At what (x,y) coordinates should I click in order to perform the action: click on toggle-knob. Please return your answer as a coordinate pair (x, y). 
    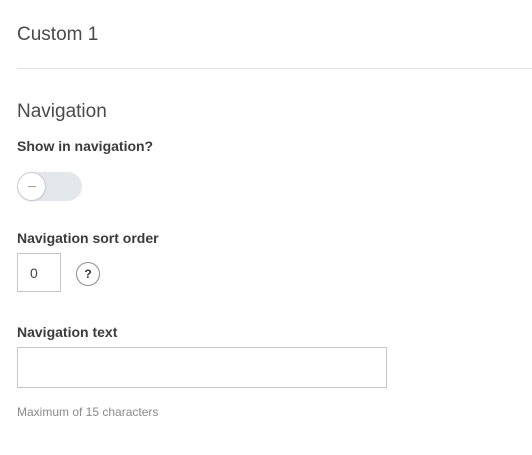
    Looking at the image, I should click on (31, 186).